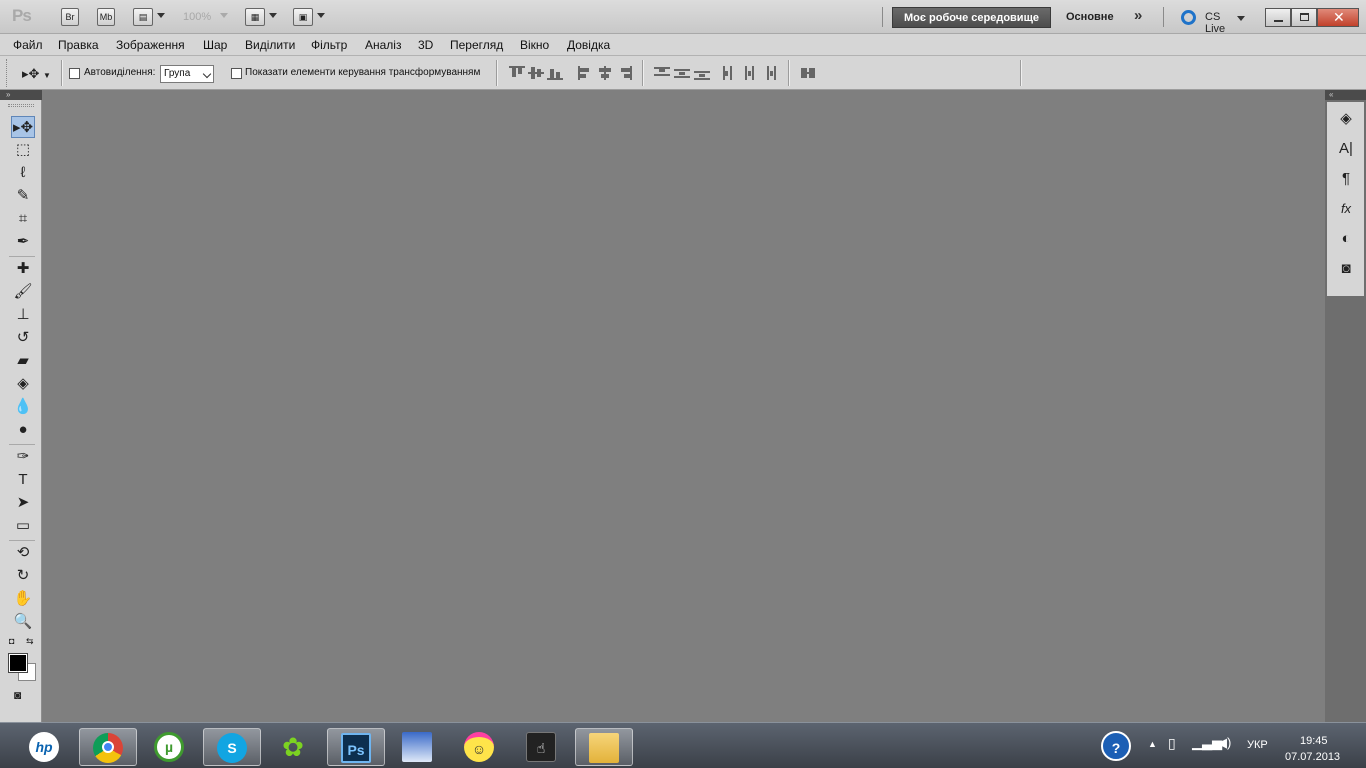  What do you see at coordinates (273, 15) in the screenshot?
I see `arrange-documents-dropdown-arrow` at bounding box center [273, 15].